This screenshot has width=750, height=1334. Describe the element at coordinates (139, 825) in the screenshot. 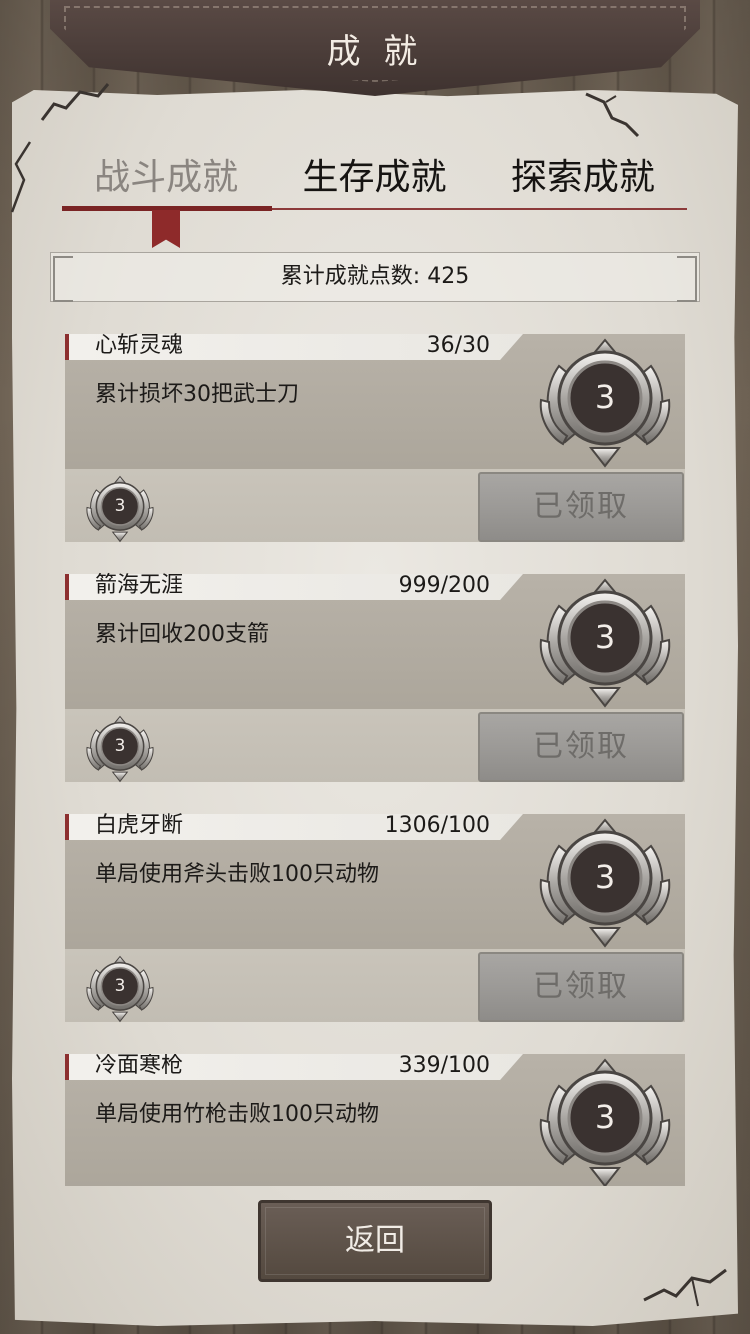

I see `achievement-name: 白虎牙断` at that location.